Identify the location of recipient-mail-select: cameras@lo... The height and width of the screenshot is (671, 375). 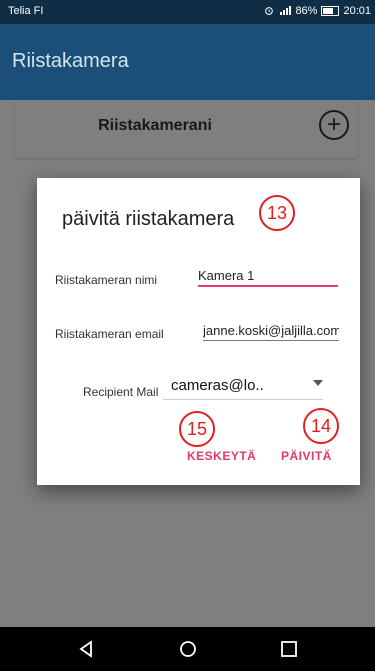
(243, 386).